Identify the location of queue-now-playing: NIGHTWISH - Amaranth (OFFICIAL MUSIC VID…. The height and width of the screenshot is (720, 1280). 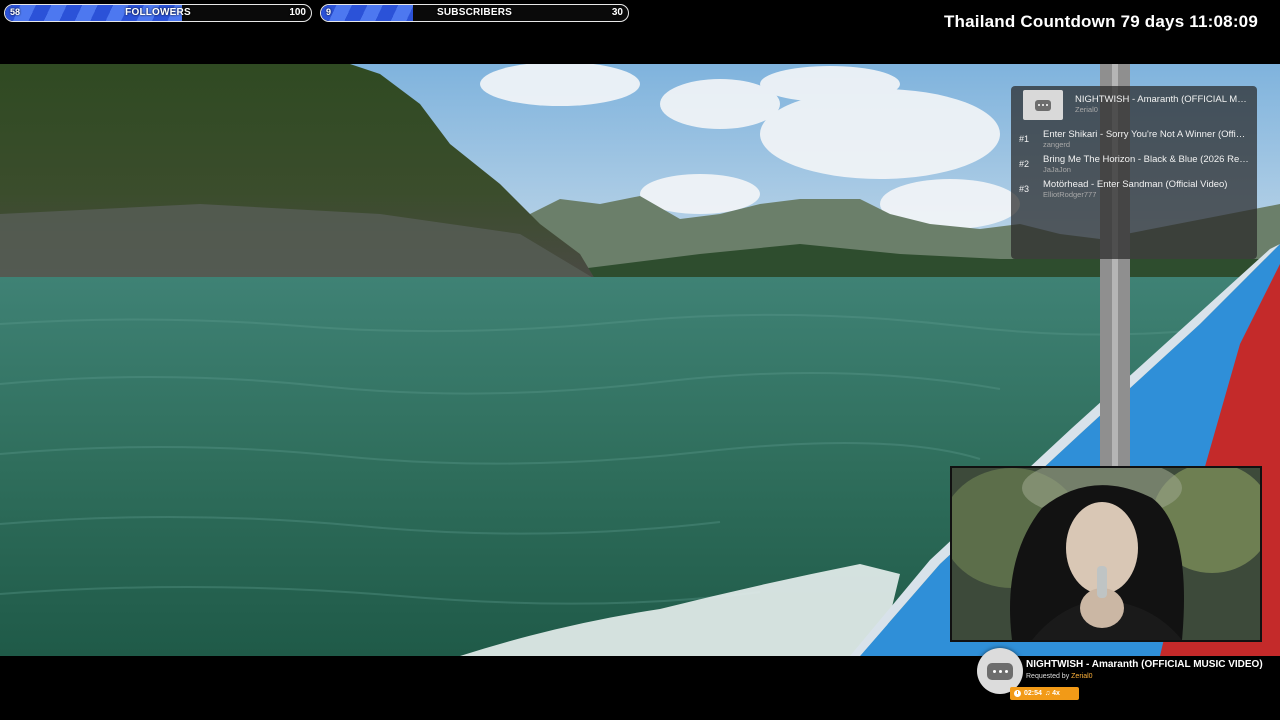
(1137, 105).